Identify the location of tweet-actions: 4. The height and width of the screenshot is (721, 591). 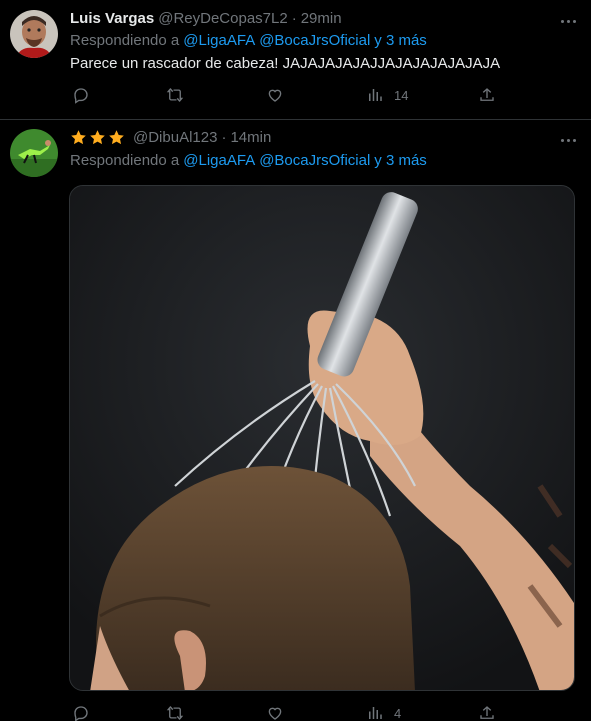
(324, 712).